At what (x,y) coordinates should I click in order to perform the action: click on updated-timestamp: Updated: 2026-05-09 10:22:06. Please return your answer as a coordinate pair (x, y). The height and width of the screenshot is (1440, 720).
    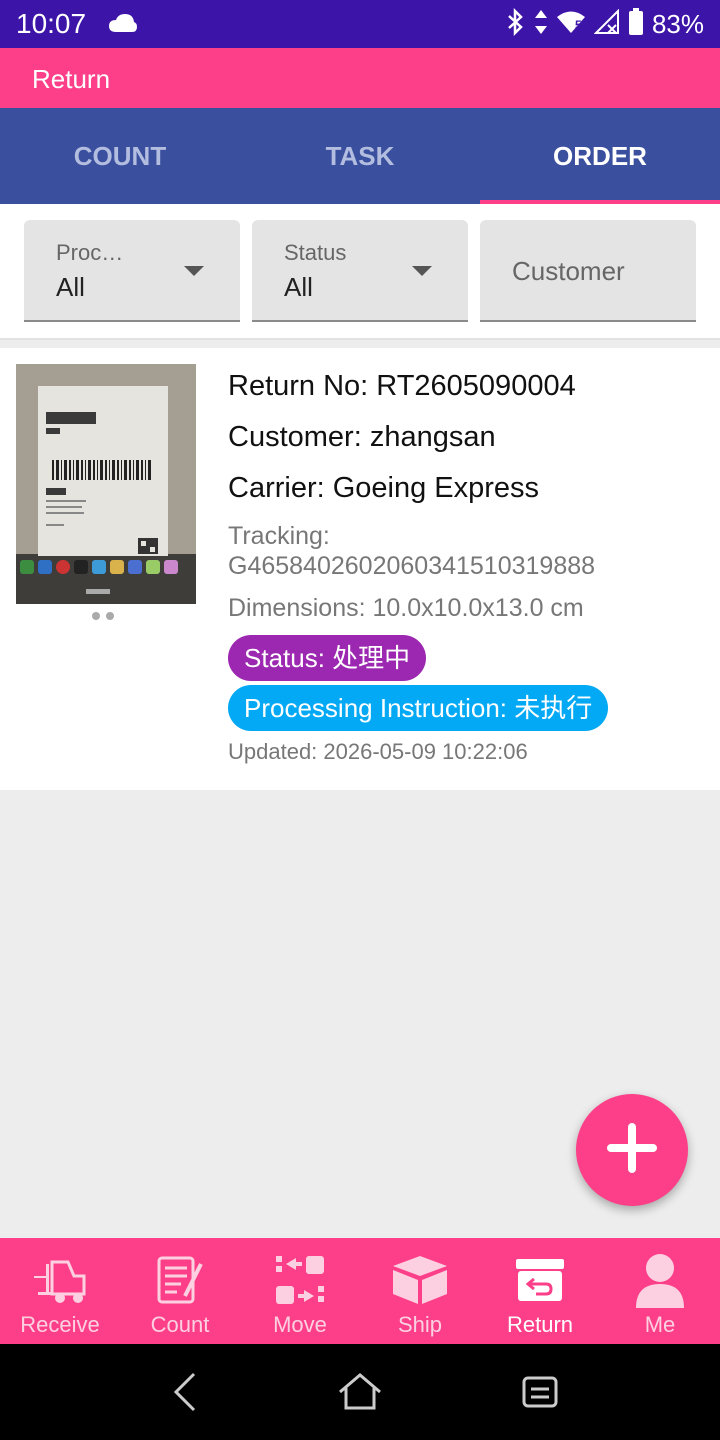
    Looking at the image, I should click on (378, 751).